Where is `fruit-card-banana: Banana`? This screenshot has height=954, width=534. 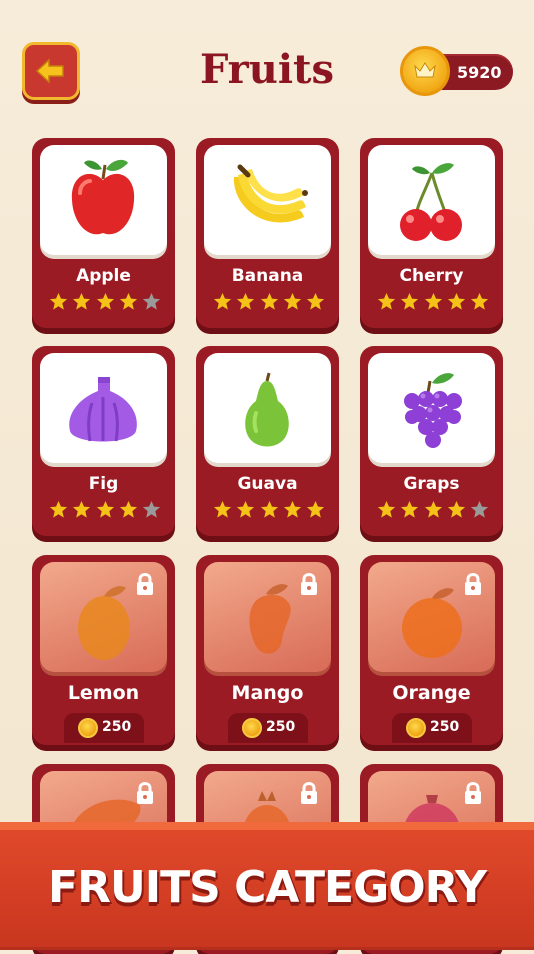
fruit-card-banana: Banana is located at coordinates (267, 233).